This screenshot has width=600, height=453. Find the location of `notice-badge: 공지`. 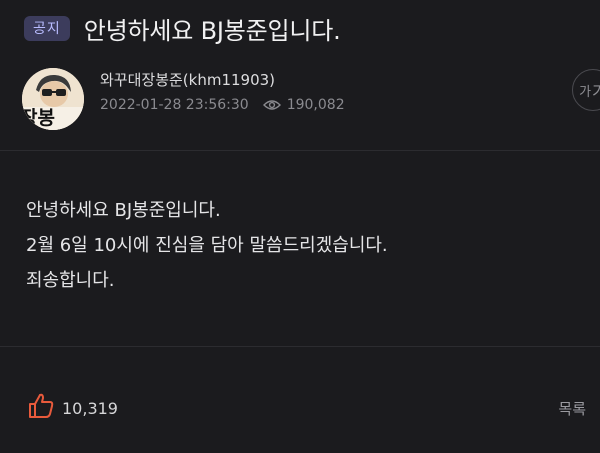

notice-badge: 공지 is located at coordinates (47, 28).